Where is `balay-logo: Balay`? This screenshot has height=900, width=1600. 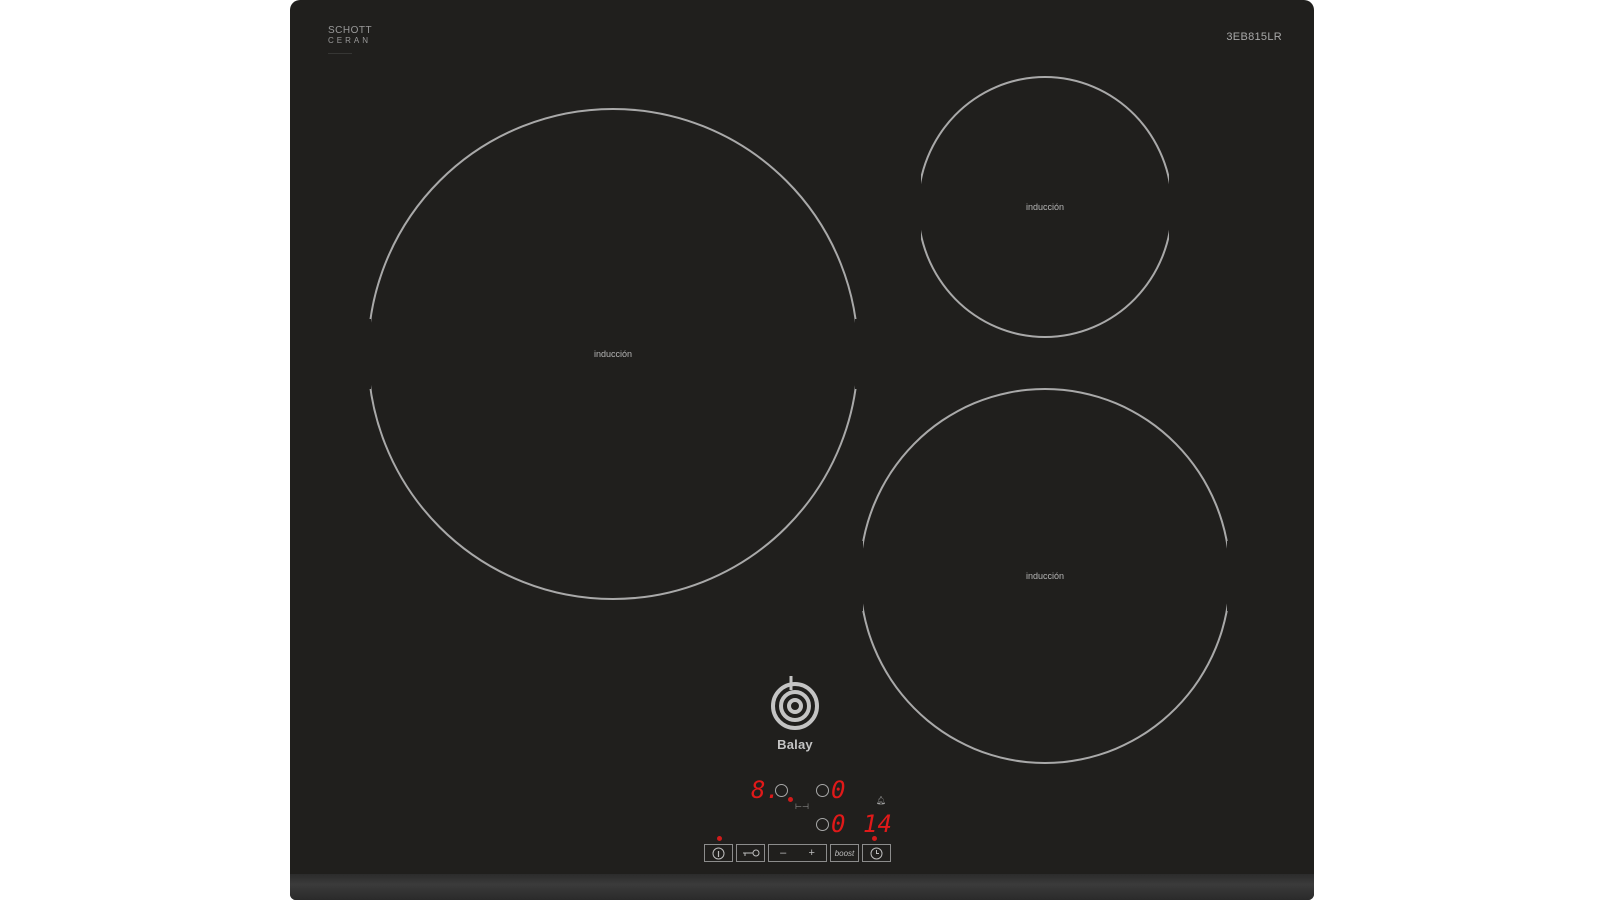 balay-logo: Balay is located at coordinates (795, 714).